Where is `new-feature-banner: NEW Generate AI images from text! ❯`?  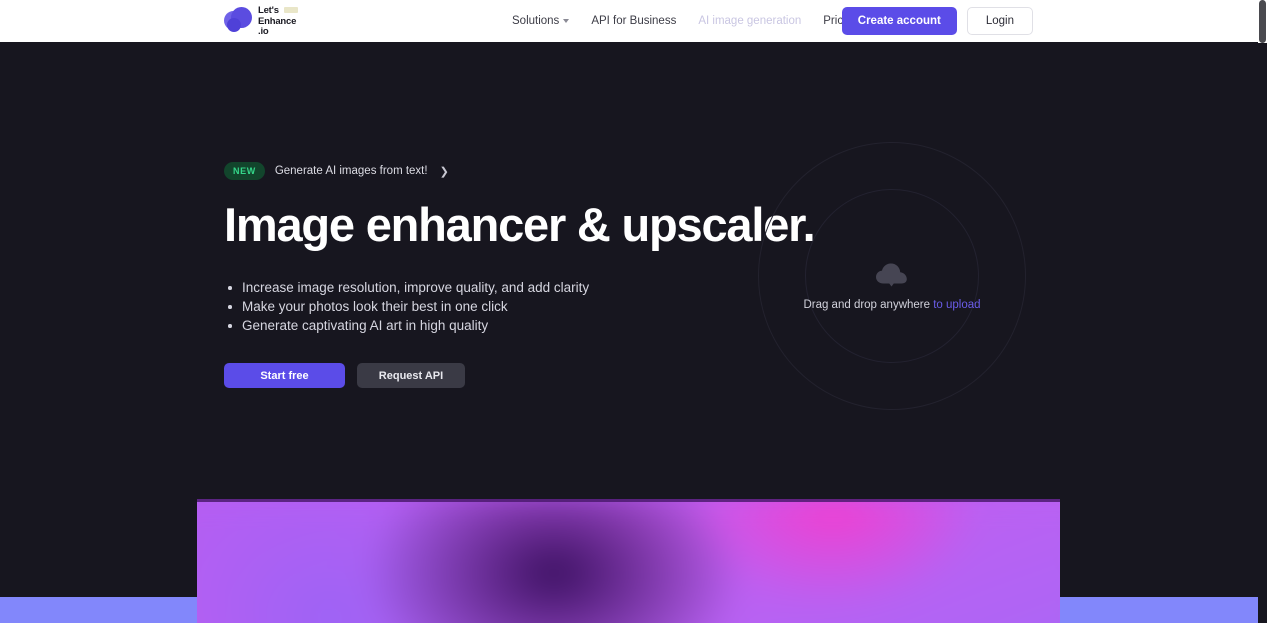
new-feature-banner: NEW Generate AI images from text! ❯ is located at coordinates (336, 171).